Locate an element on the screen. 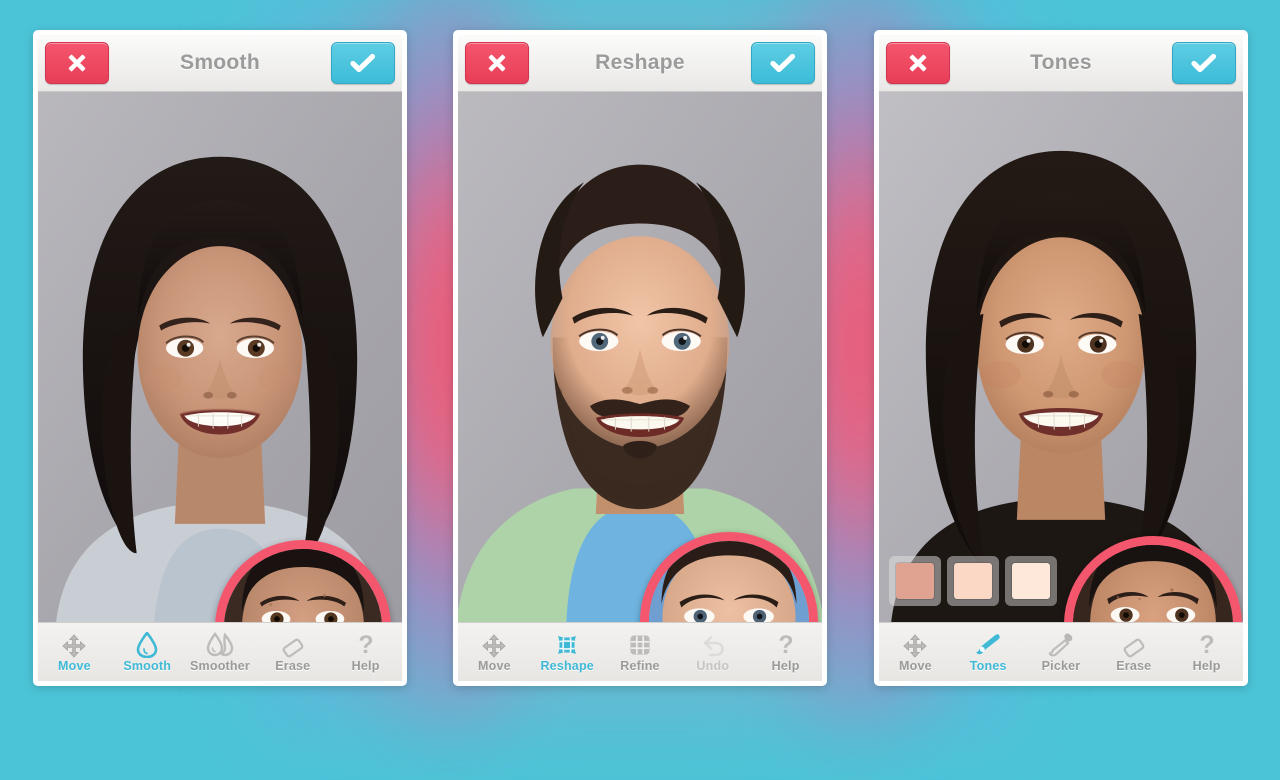  tool-picker: Picker is located at coordinates (1061, 652).